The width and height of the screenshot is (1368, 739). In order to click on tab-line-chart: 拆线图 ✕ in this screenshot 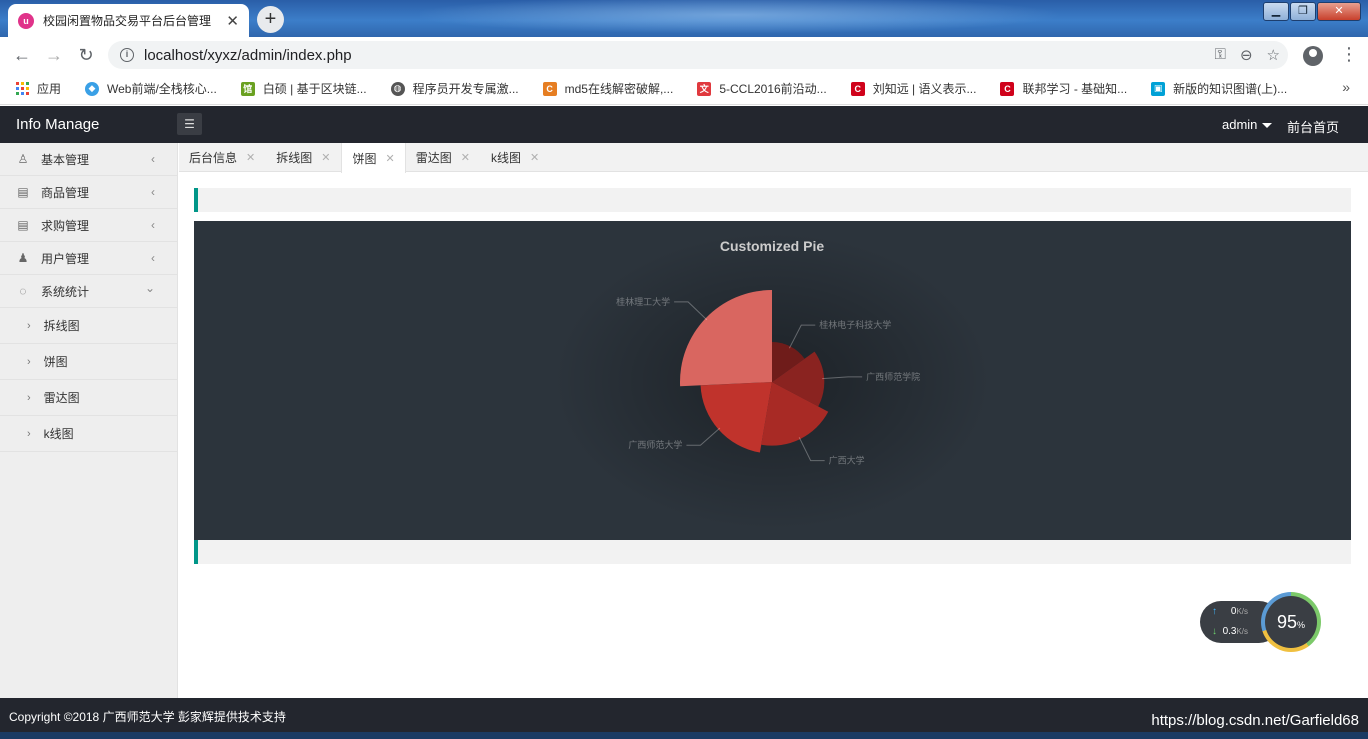, I will do `click(303, 157)`.